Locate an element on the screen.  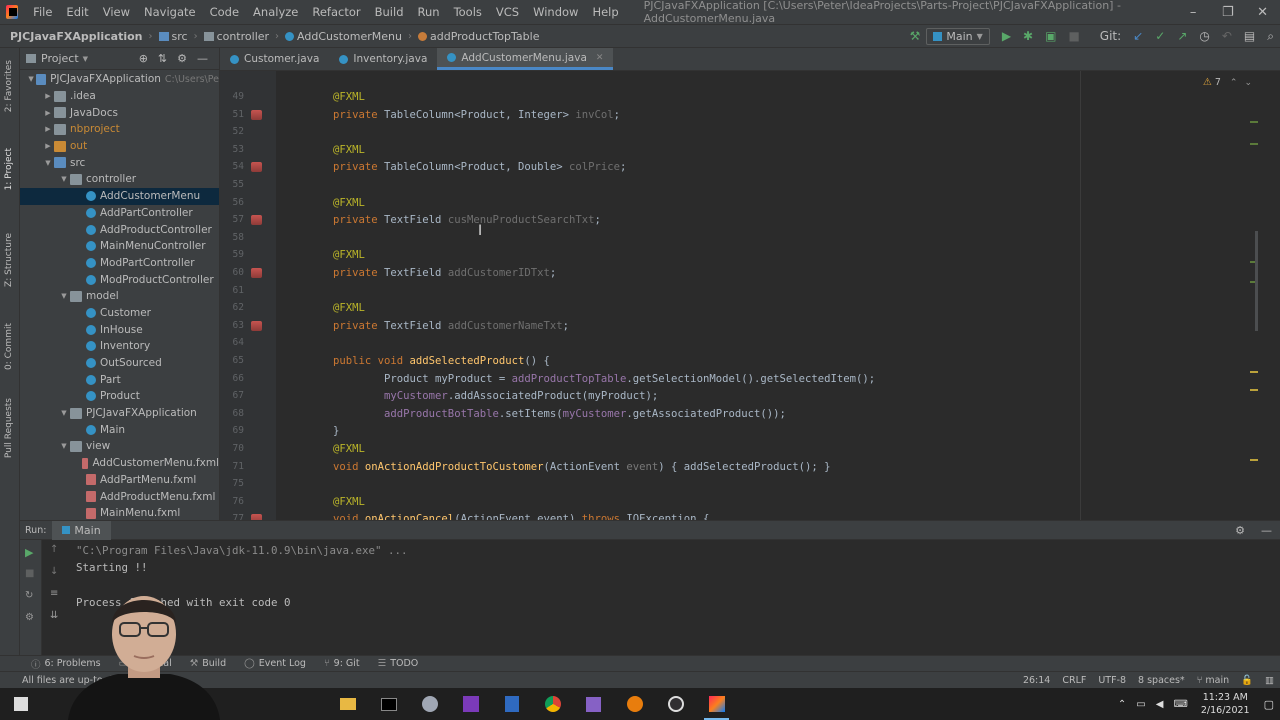
build-hammer-icon: ⚒ is located at coordinates (915, 36).